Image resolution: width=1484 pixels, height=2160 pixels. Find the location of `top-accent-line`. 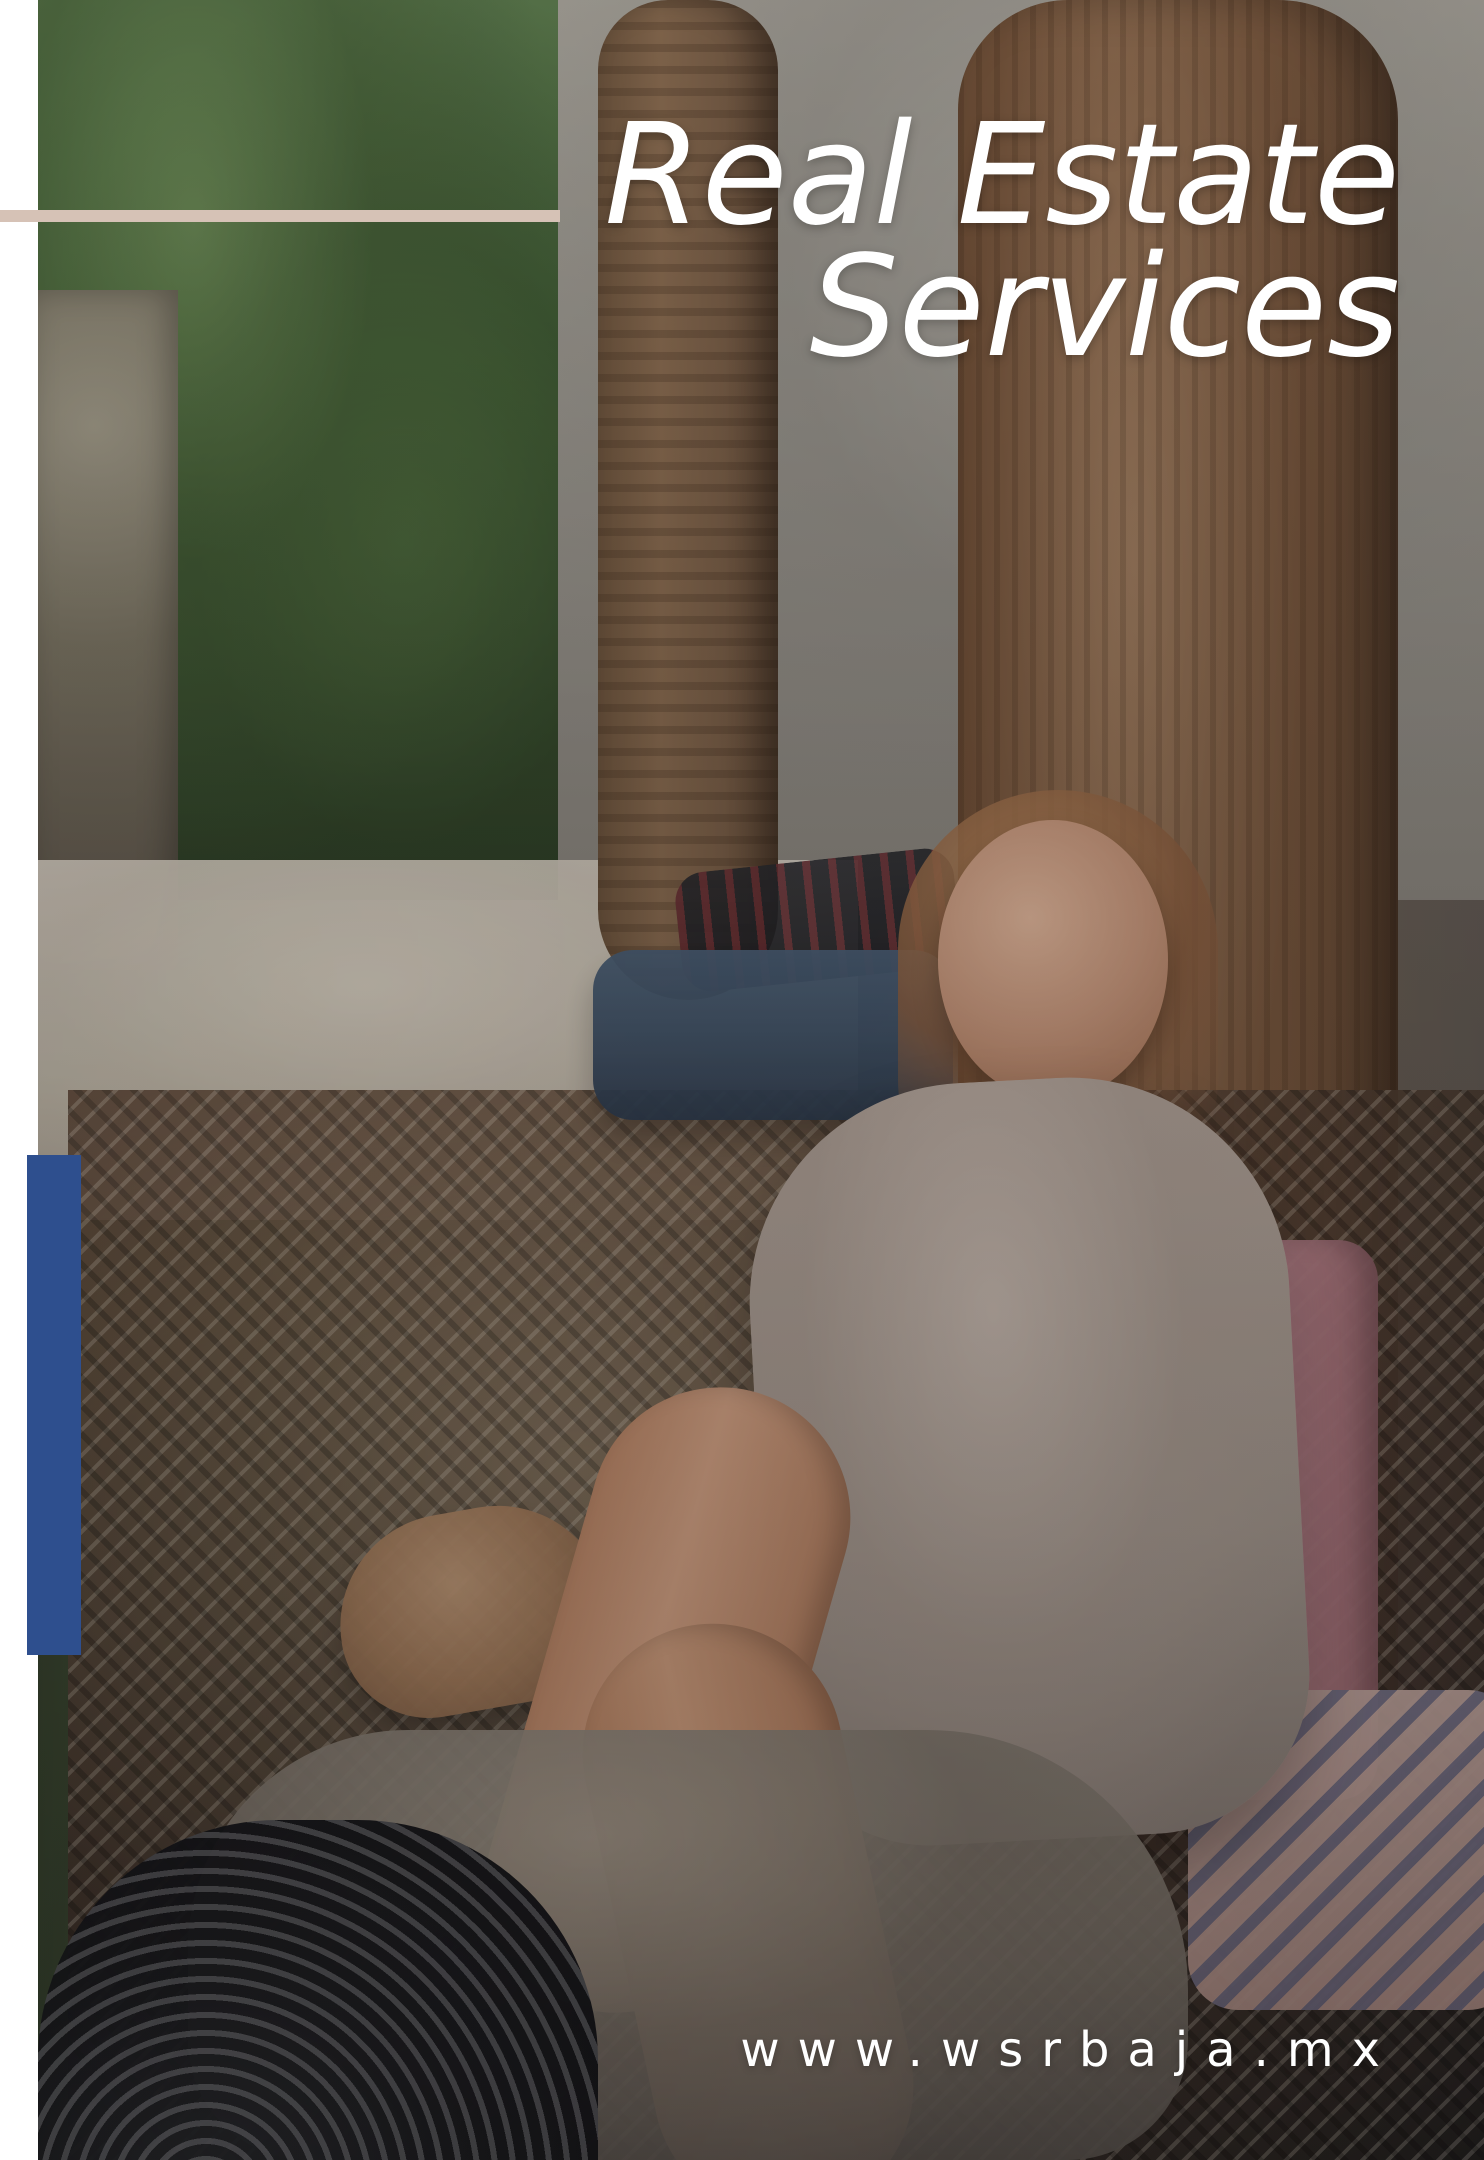

top-accent-line is located at coordinates (280, 216).